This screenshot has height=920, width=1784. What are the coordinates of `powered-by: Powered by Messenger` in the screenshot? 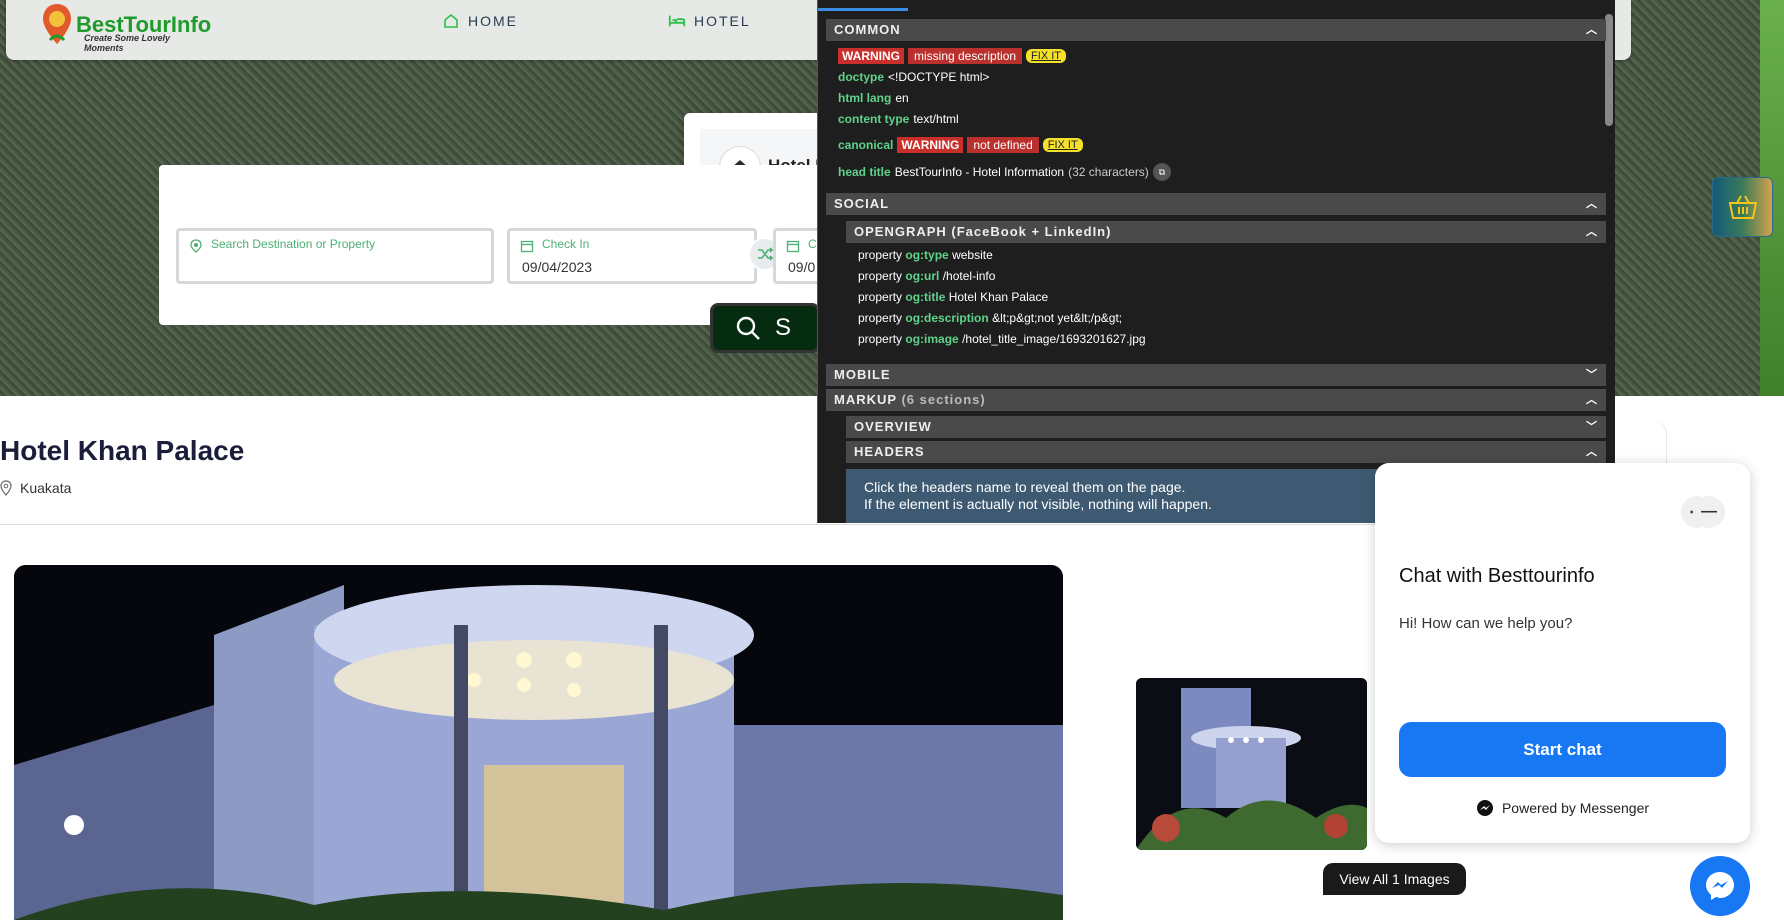 It's located at (1562, 808).